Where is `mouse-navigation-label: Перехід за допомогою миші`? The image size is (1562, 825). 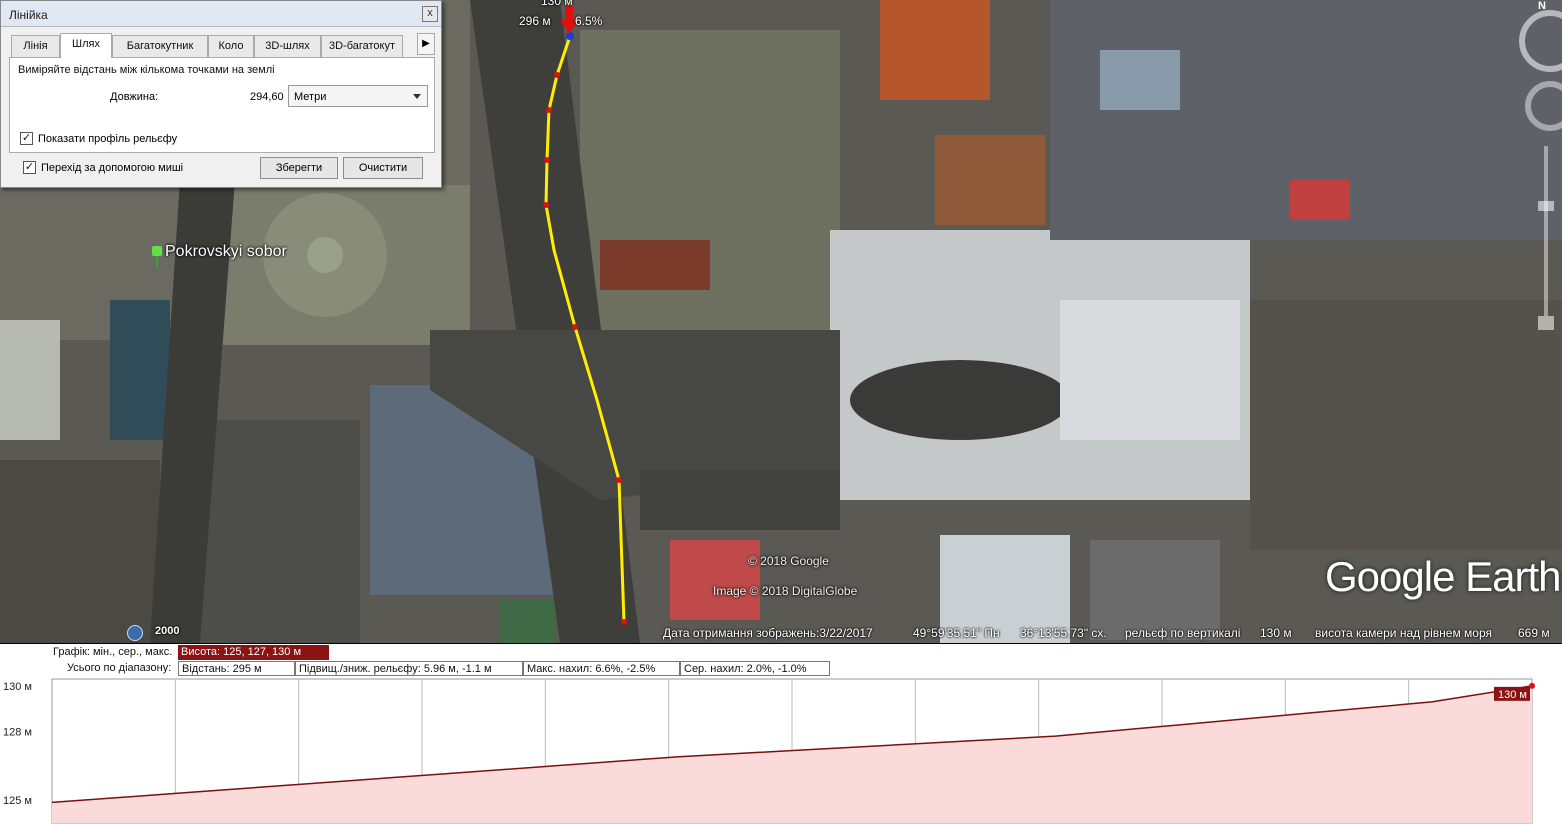 mouse-navigation-label: Перехід за допомогою миші is located at coordinates (112, 168).